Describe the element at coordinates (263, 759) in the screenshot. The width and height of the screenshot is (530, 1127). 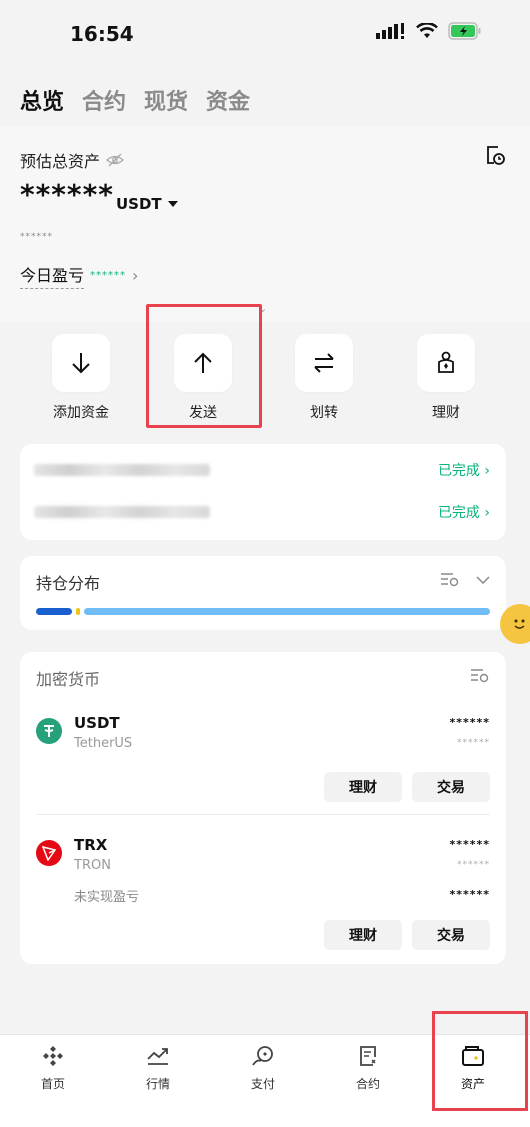
I see `coin-row-usdt: USDT TetherUS ****** ****** 理财 交易` at that location.